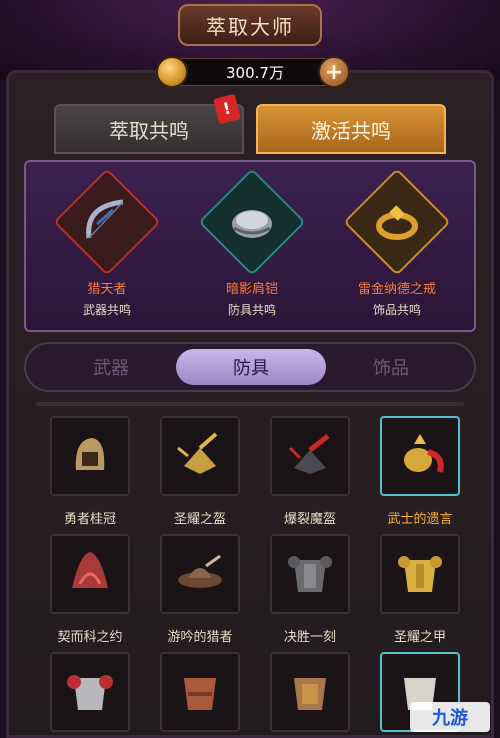 The image size is (500, 738). I want to click on resonance-armor-type: 防具共鸣, so click(251, 310).